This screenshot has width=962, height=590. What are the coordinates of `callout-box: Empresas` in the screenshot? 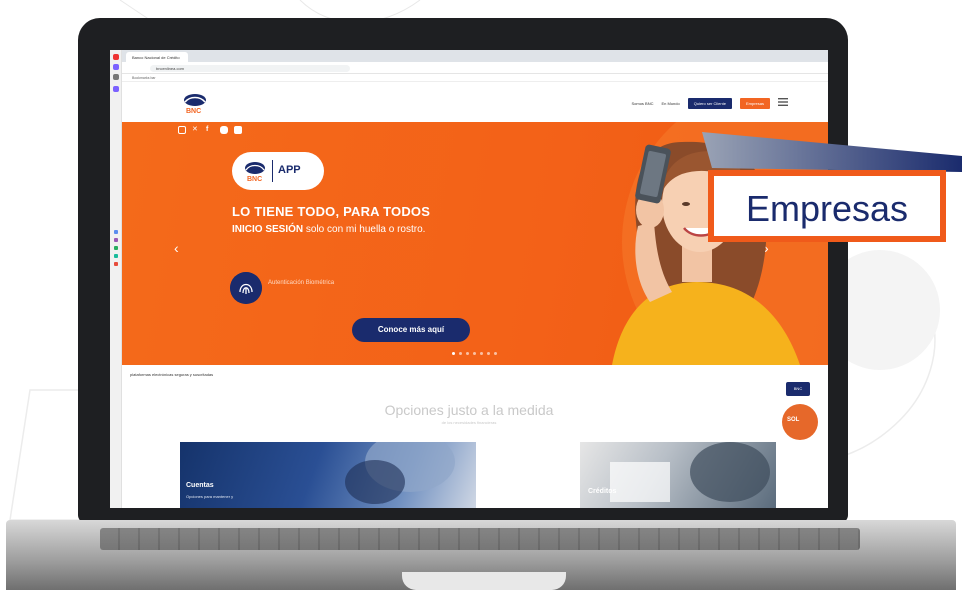 It's located at (827, 206).